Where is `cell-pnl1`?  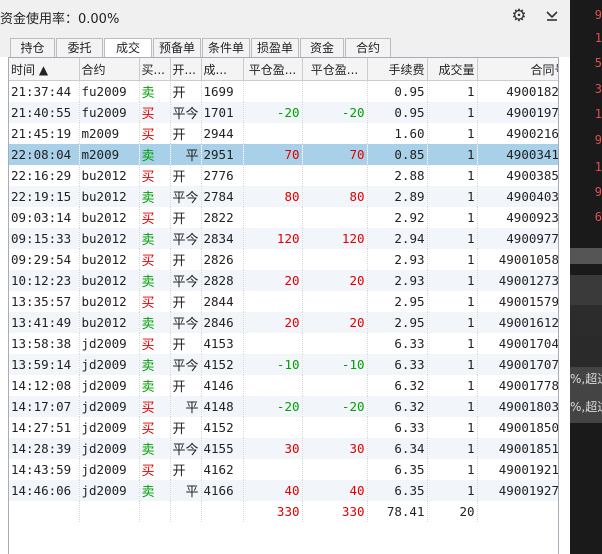
cell-pnl1 is located at coordinates (273, 91).